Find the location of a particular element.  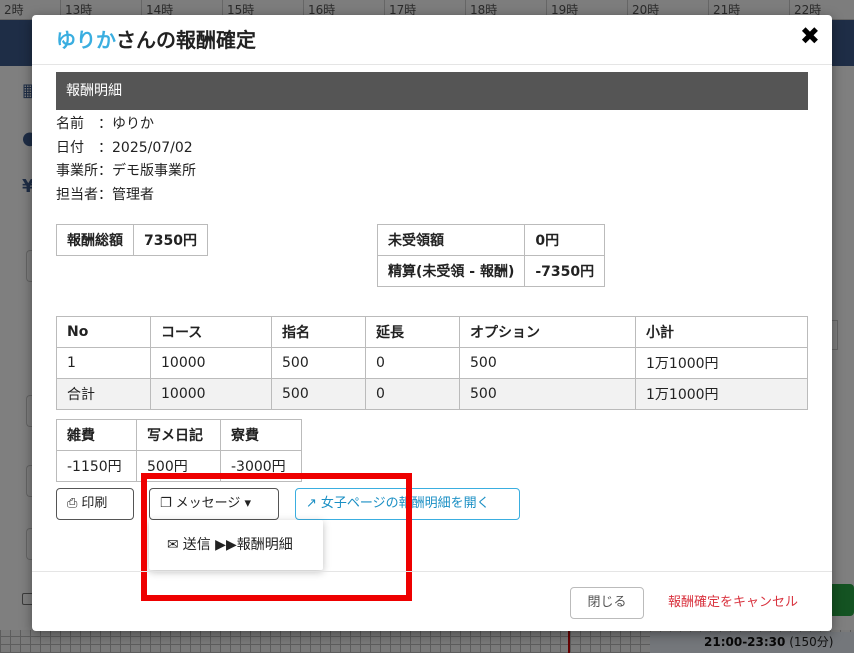

close-button: 閉じる is located at coordinates (607, 603).